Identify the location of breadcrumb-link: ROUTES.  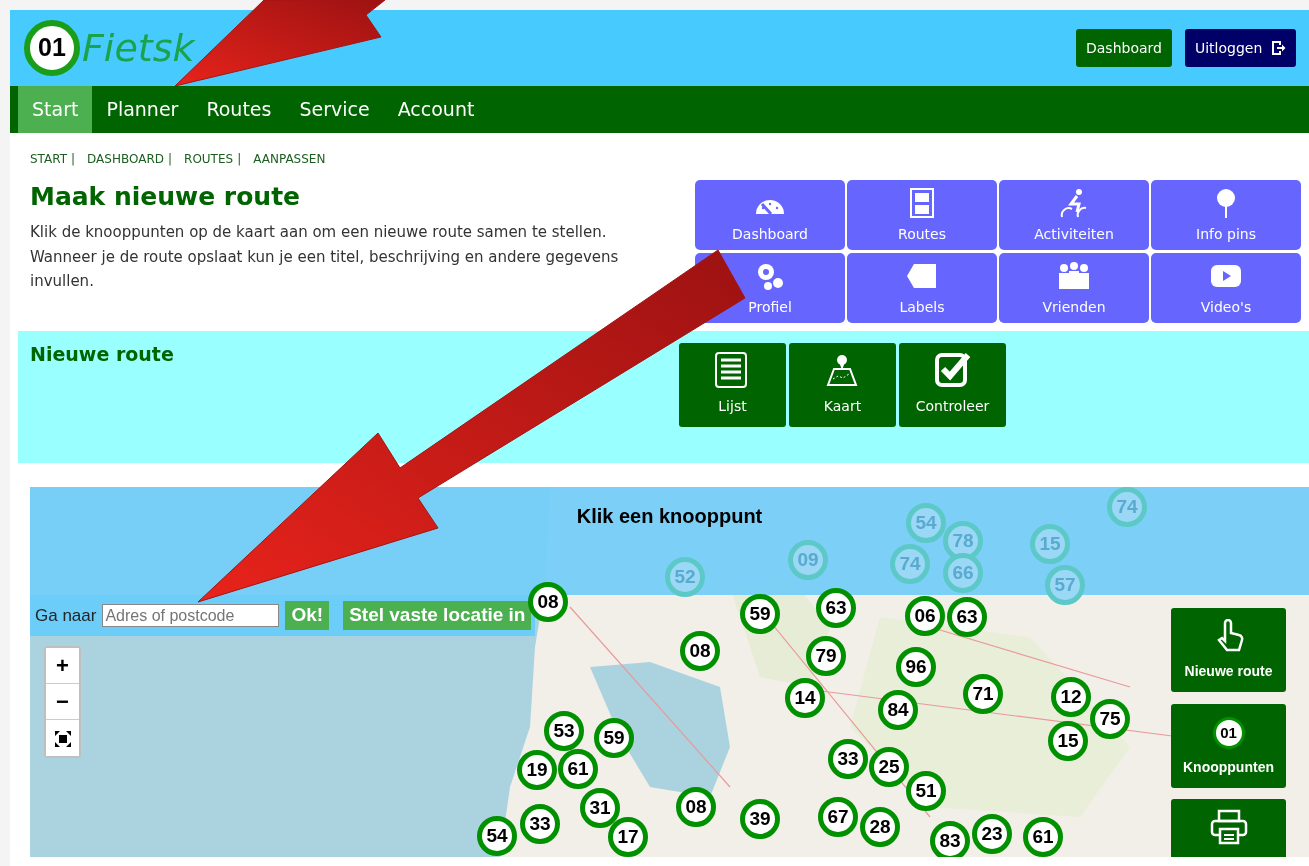
(209, 159).